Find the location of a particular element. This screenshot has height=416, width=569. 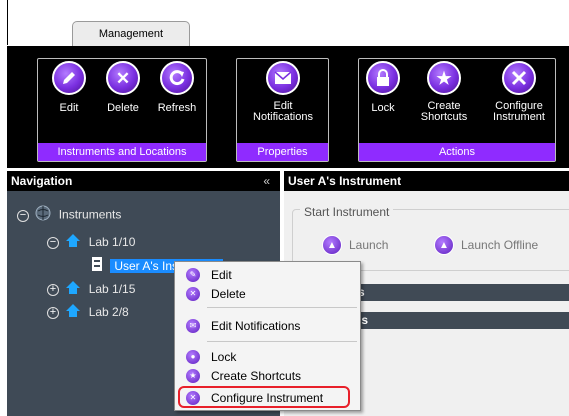

lock-icon: ● is located at coordinates (193, 357).